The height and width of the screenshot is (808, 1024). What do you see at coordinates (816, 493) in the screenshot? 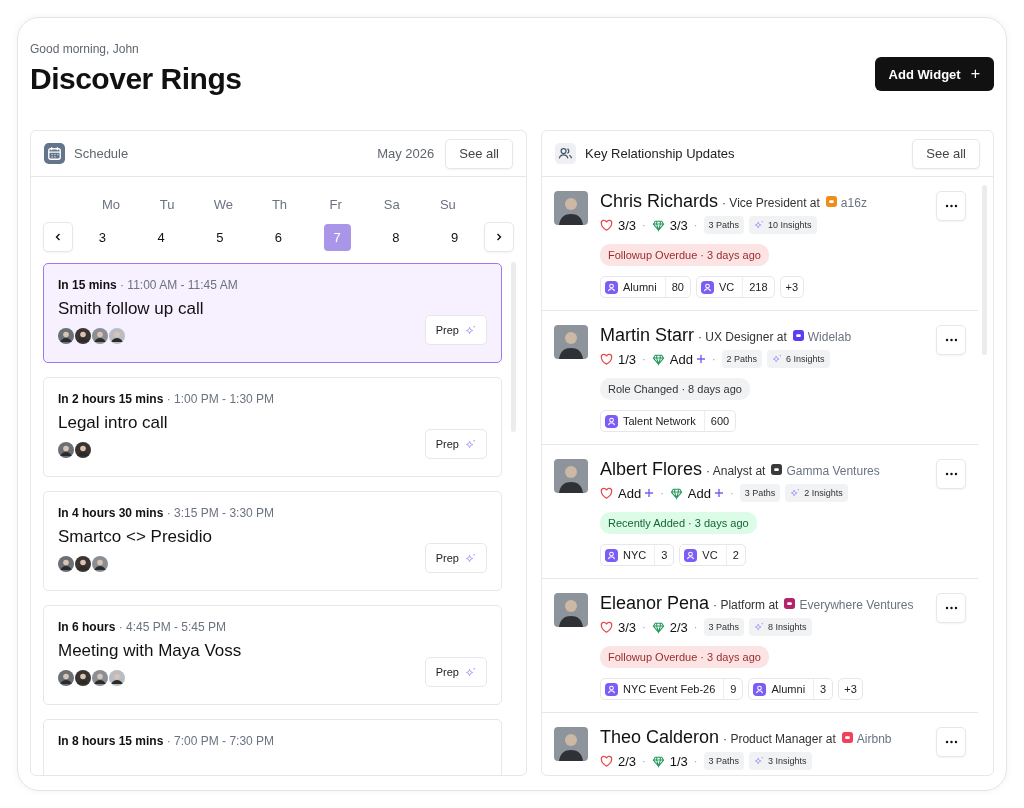
I see `insights-badge: 2 Insights` at bounding box center [816, 493].